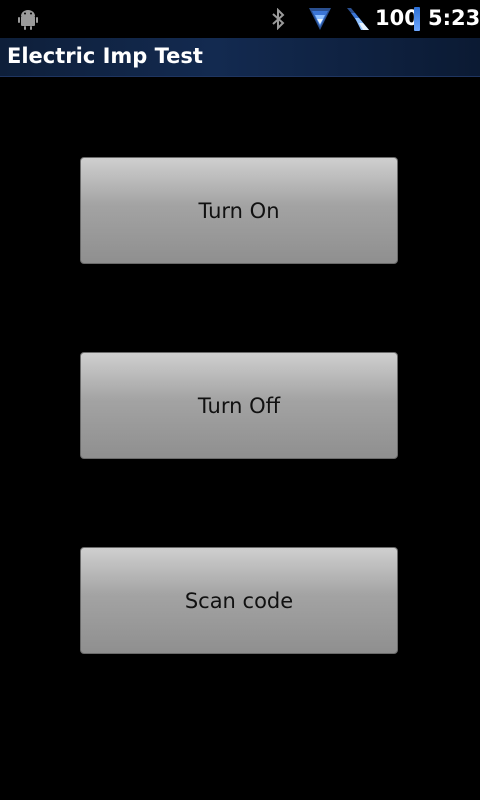  Describe the element at coordinates (454, 18) in the screenshot. I see `clock: 5:23` at that location.